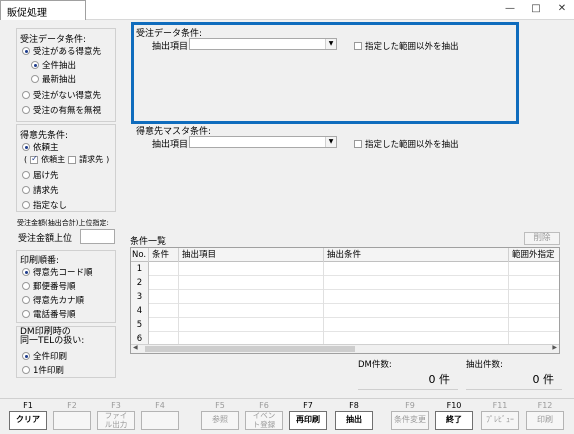 The height and width of the screenshot is (434, 574). Describe the element at coordinates (345, 269) in the screenshot. I see `table-row: 1` at that location.